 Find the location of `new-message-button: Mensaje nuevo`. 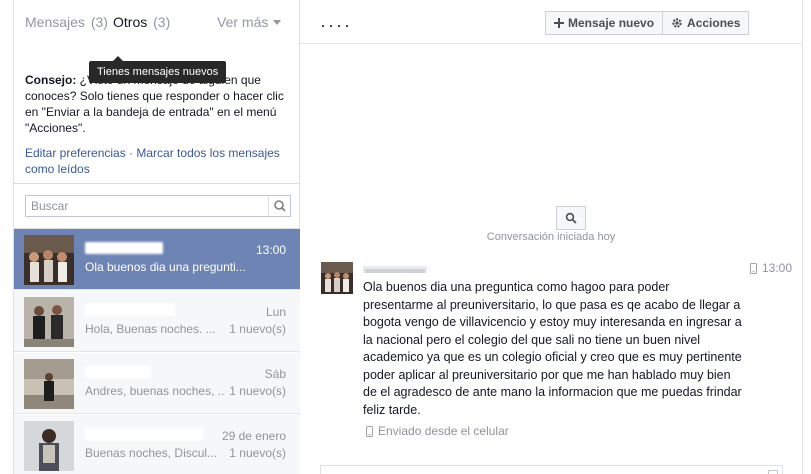

new-message-button: Mensaje nuevo is located at coordinates (604, 23).